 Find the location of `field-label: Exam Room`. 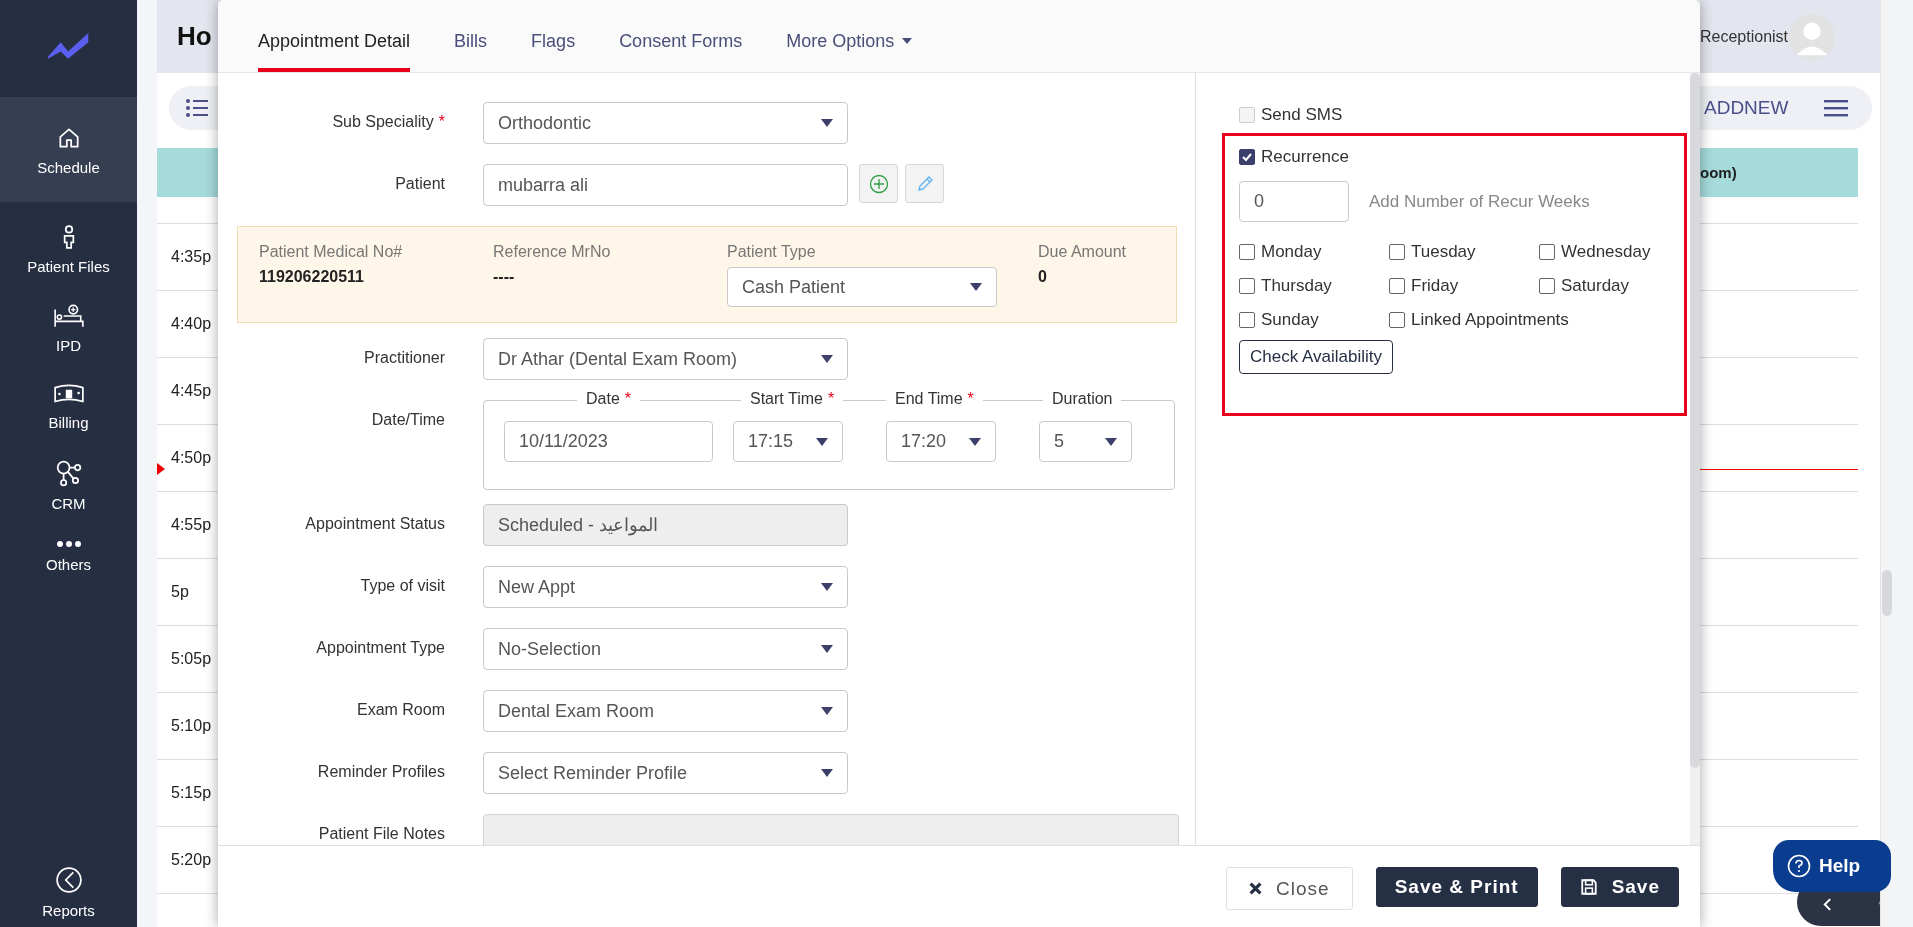

field-label: Exam Room is located at coordinates (400, 709).